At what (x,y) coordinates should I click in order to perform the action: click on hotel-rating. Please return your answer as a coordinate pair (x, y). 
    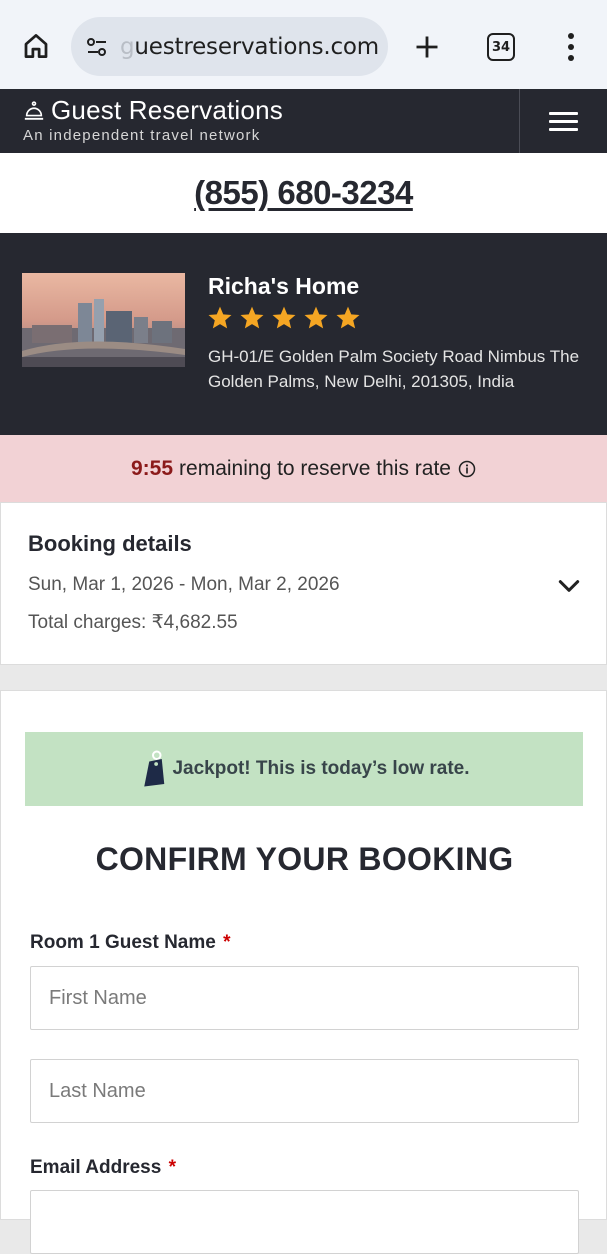
    Looking at the image, I should click on (284, 318).